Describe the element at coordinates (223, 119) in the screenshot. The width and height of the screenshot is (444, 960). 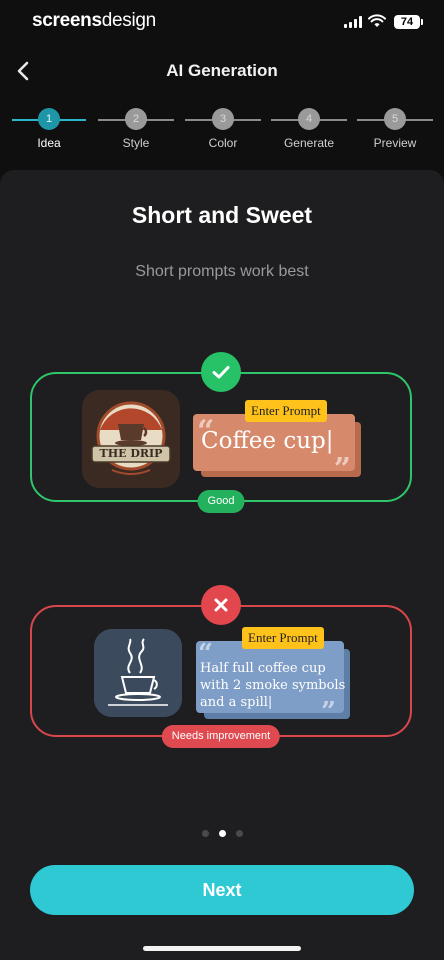
I see `step-number: 3` at that location.